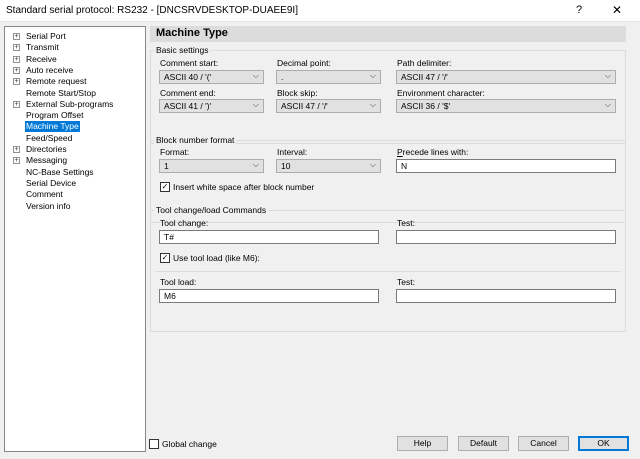 The width and height of the screenshot is (640, 459). I want to click on tree-item-label: Messaging, so click(47, 160).